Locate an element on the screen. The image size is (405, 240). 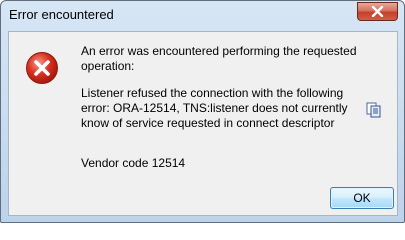
title-bar: Error encountered is located at coordinates (202, 16).